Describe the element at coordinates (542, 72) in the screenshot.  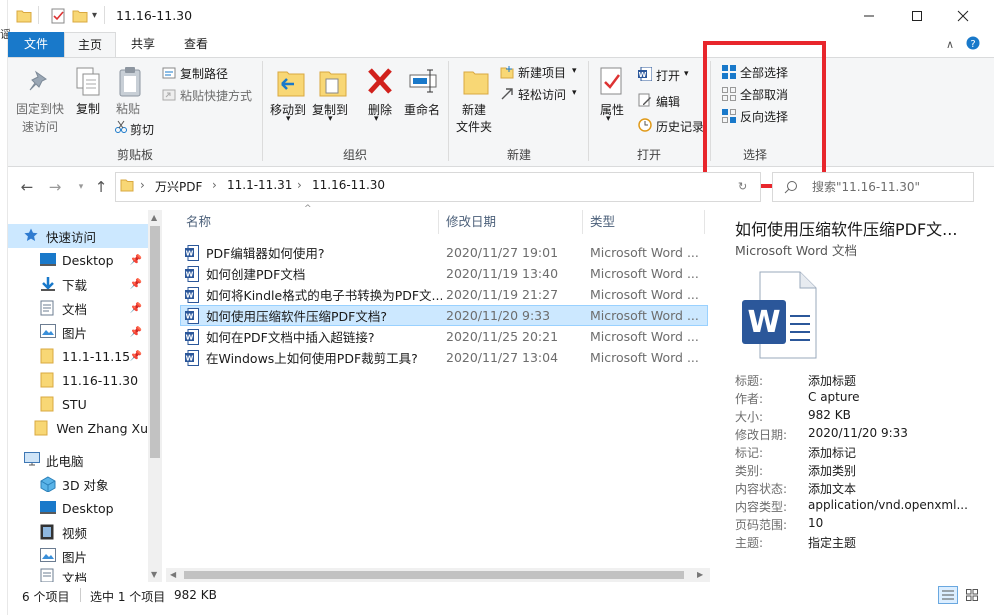
I see `new-item-button: 新建项目` at that location.